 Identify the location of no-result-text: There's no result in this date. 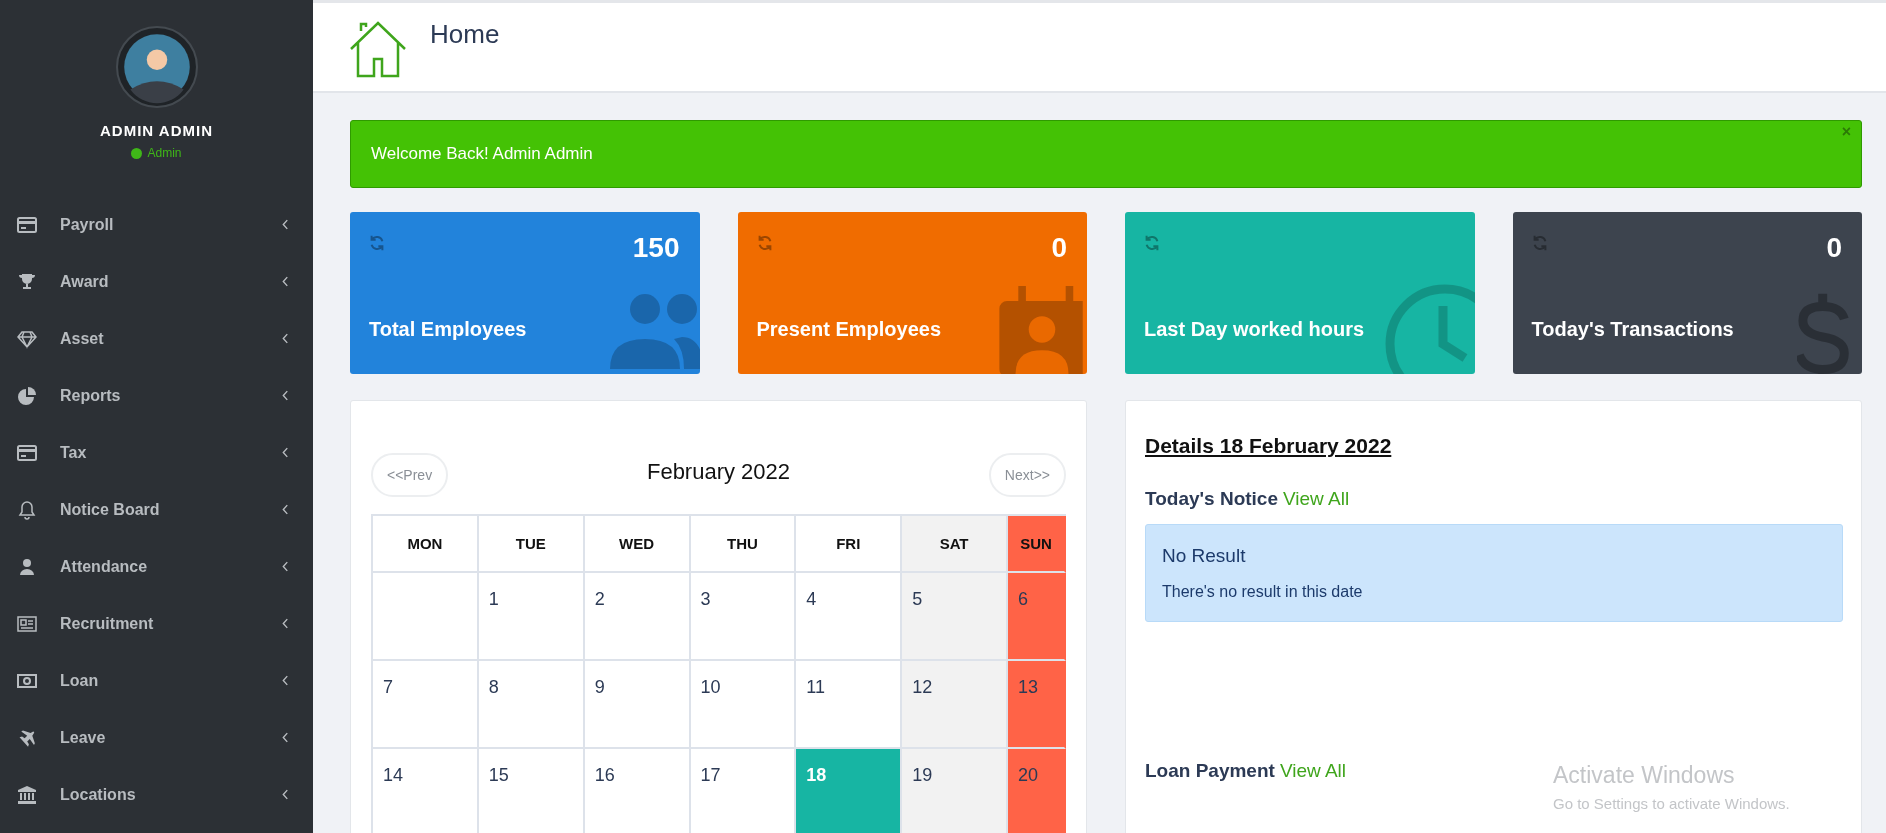
(1263, 592).